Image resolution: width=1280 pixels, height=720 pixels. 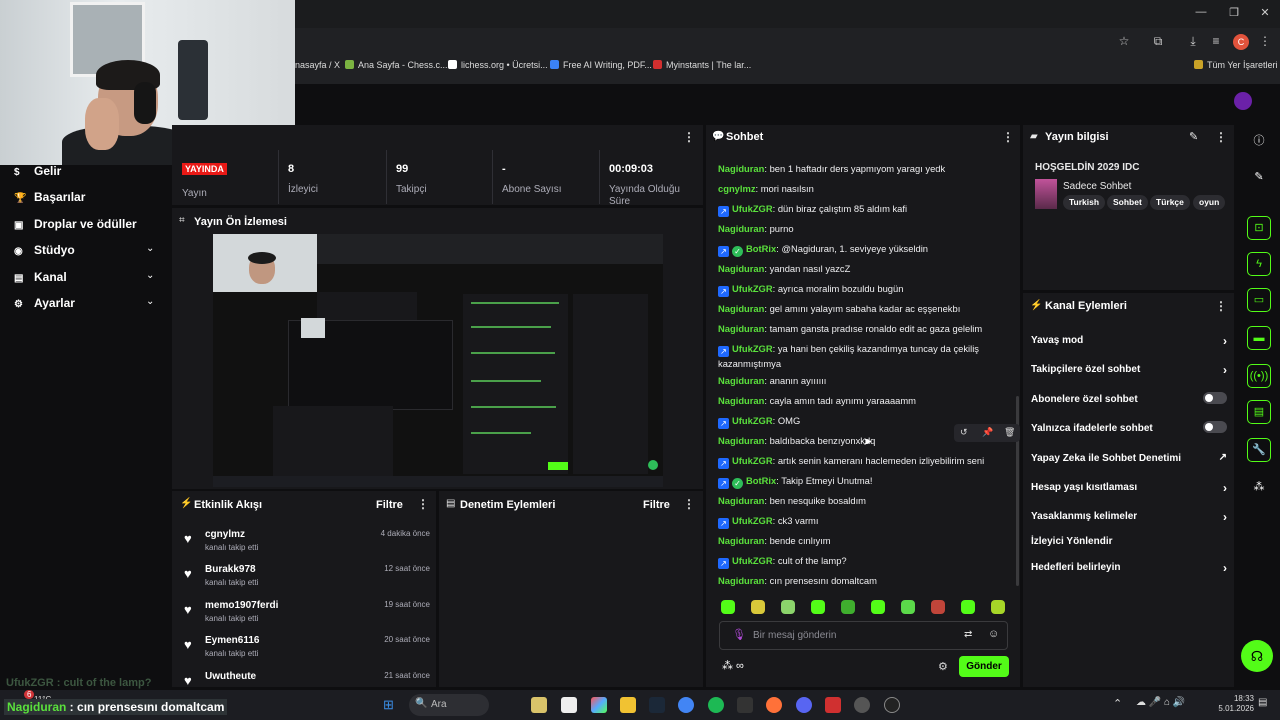 What do you see at coordinates (686, 705) in the screenshot?
I see `chrome-icon` at bounding box center [686, 705].